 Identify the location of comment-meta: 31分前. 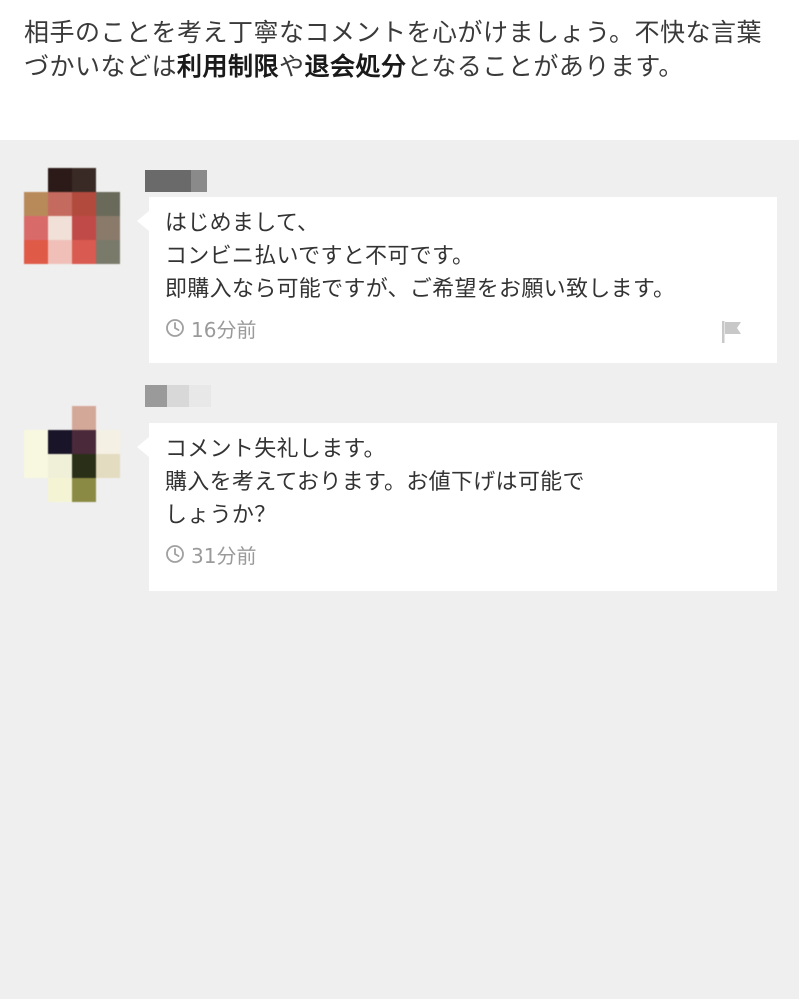
(463, 554).